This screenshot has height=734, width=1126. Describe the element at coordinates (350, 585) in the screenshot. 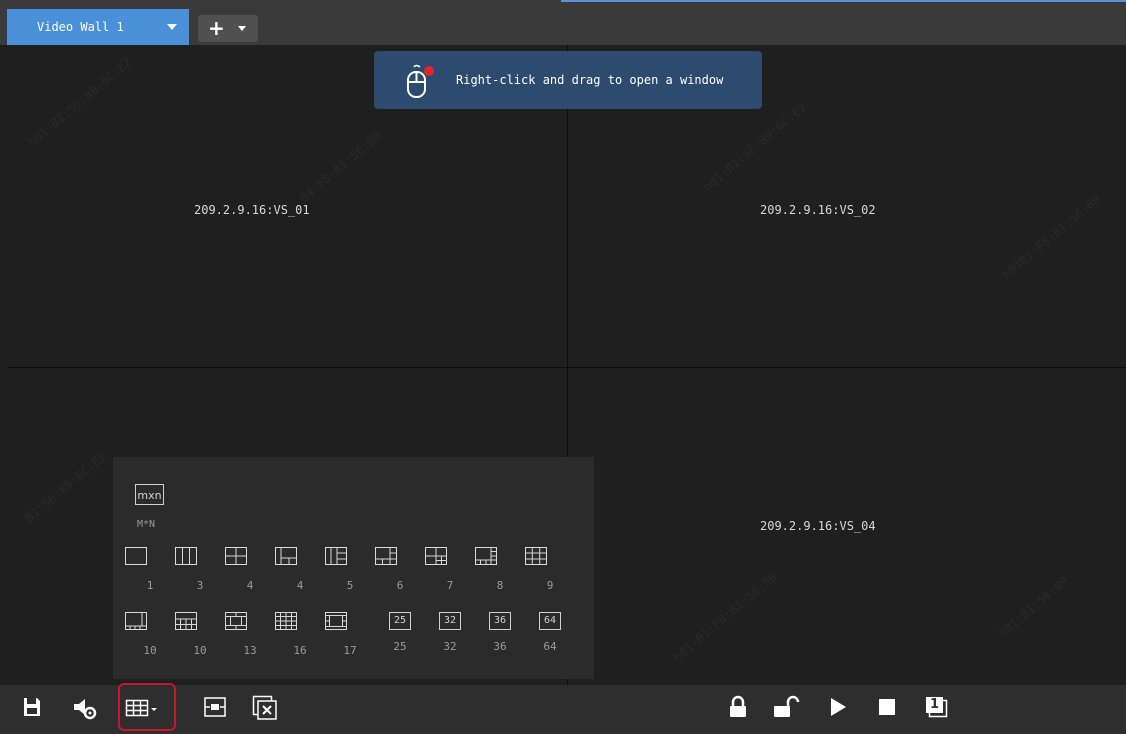

I see `layout-count: 5` at that location.